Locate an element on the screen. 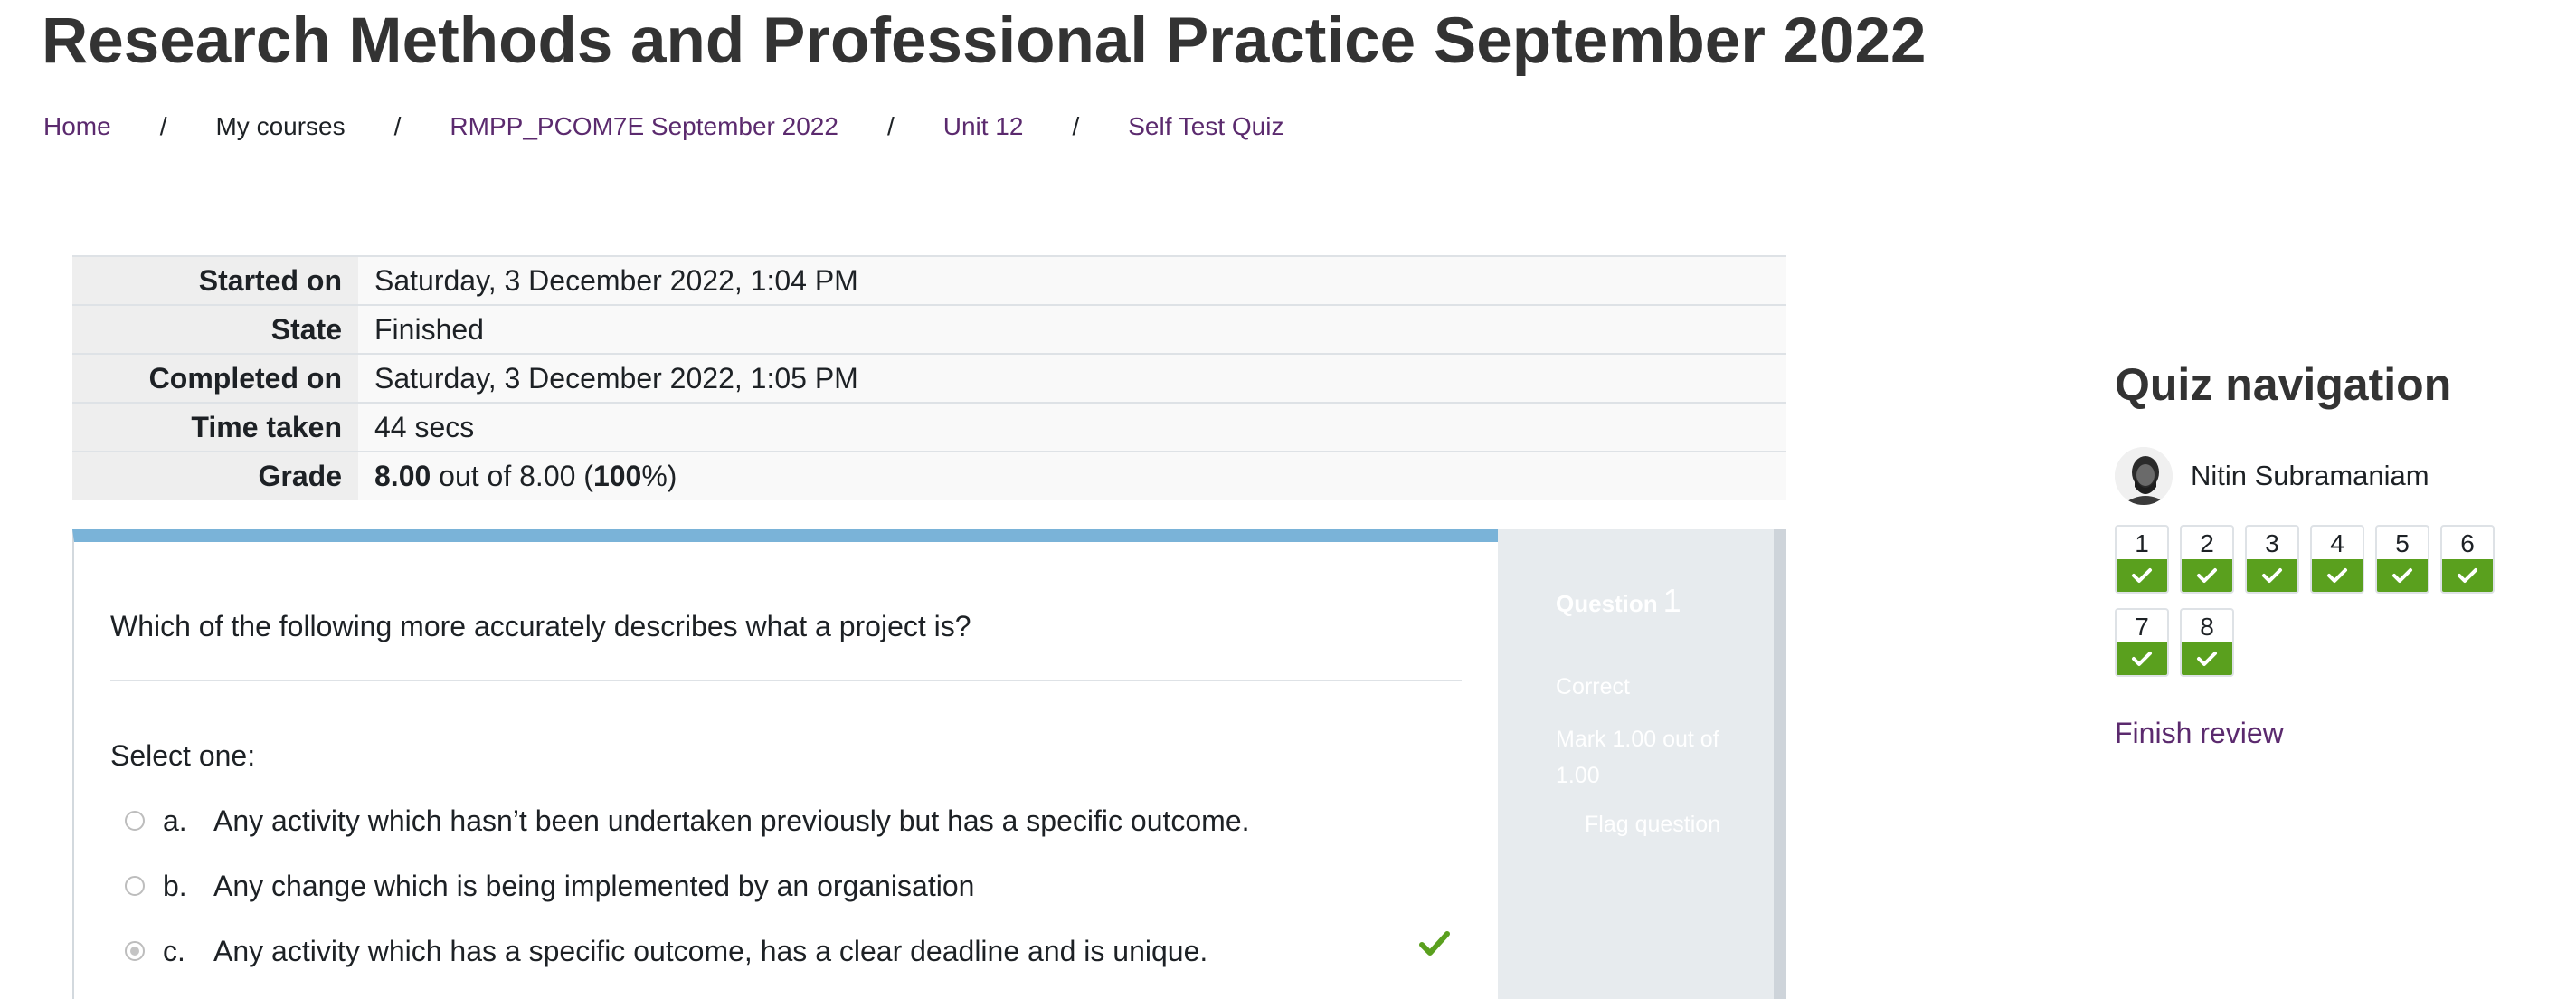 This screenshot has width=2576, height=999. summary-value: 8.00 out of 8.00 (100%) is located at coordinates (1072, 475).